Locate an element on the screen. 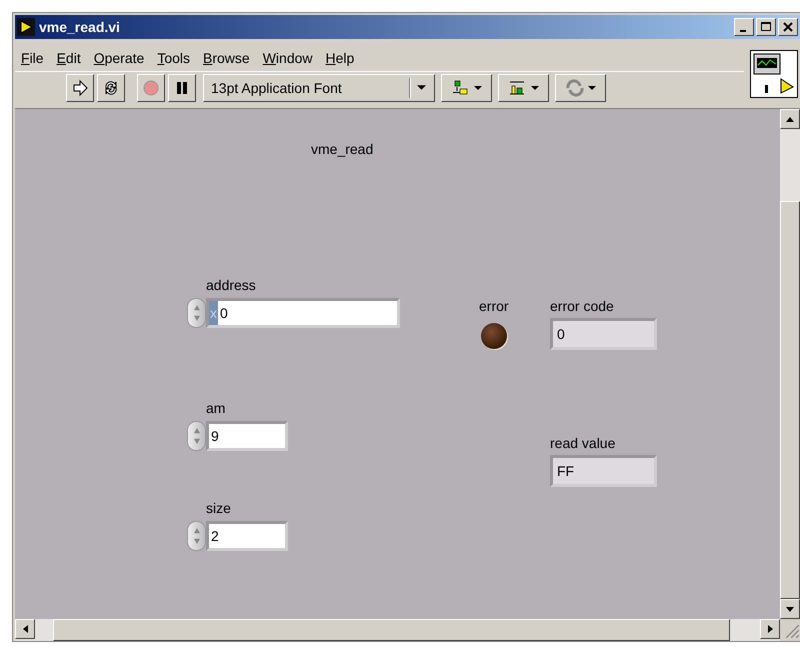  maximize-icon is located at coordinates (766, 27).